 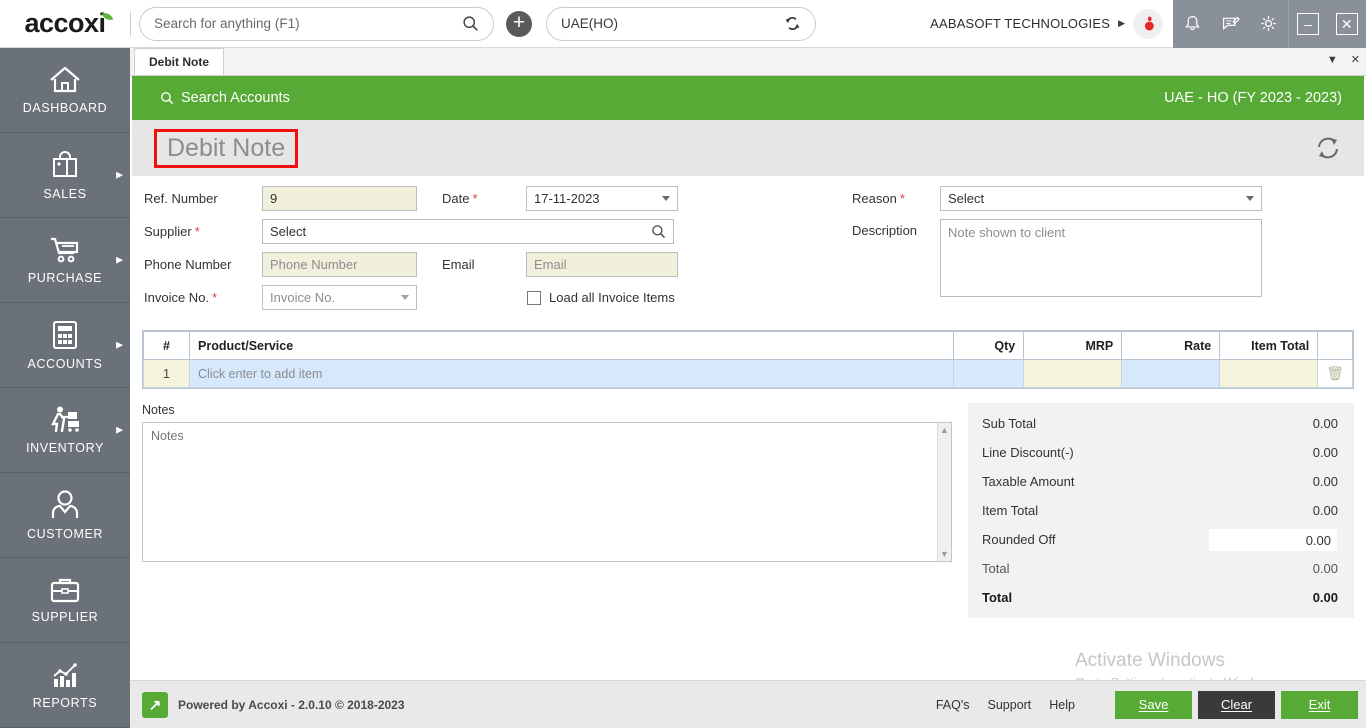 What do you see at coordinates (303, 297) in the screenshot?
I see `invoice-no-value: Invoice No.` at bounding box center [303, 297].